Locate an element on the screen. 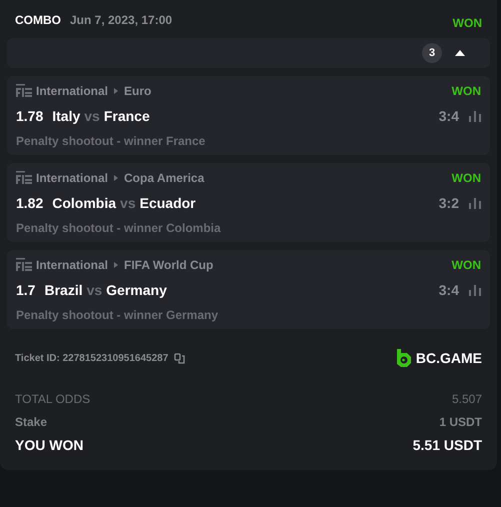 Image resolution: width=501 pixels, height=507 pixels. ticket-id: Ticket ID: 2278152310951645287 is located at coordinates (91, 358).